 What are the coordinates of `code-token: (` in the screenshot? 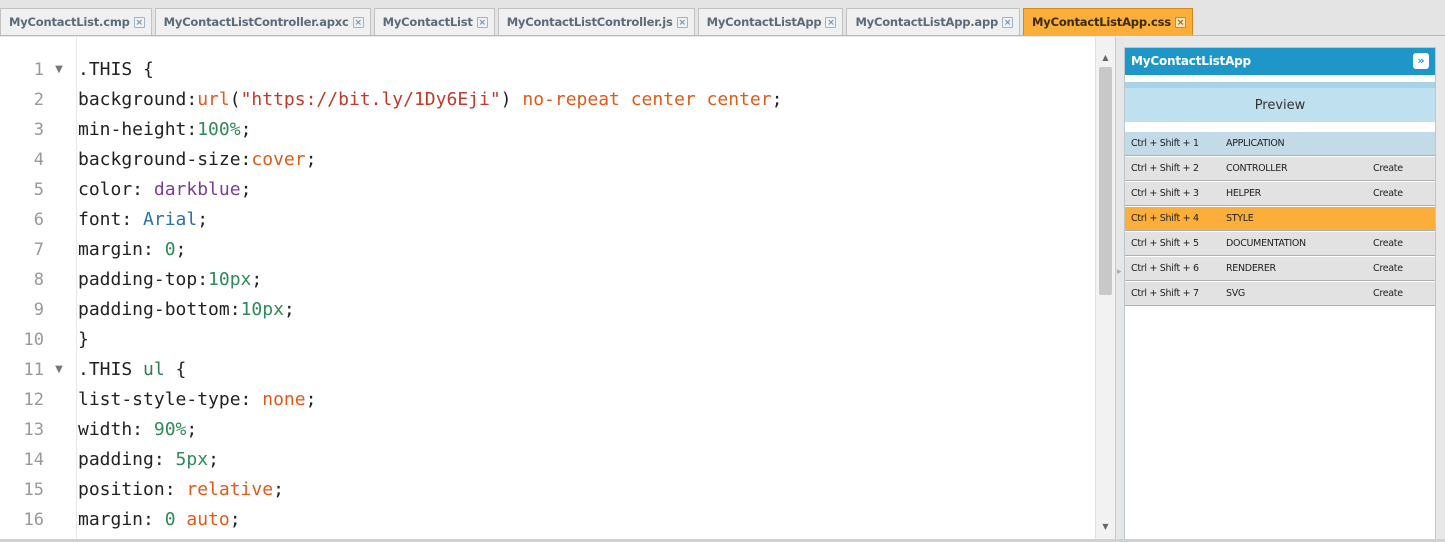 It's located at (235, 99).